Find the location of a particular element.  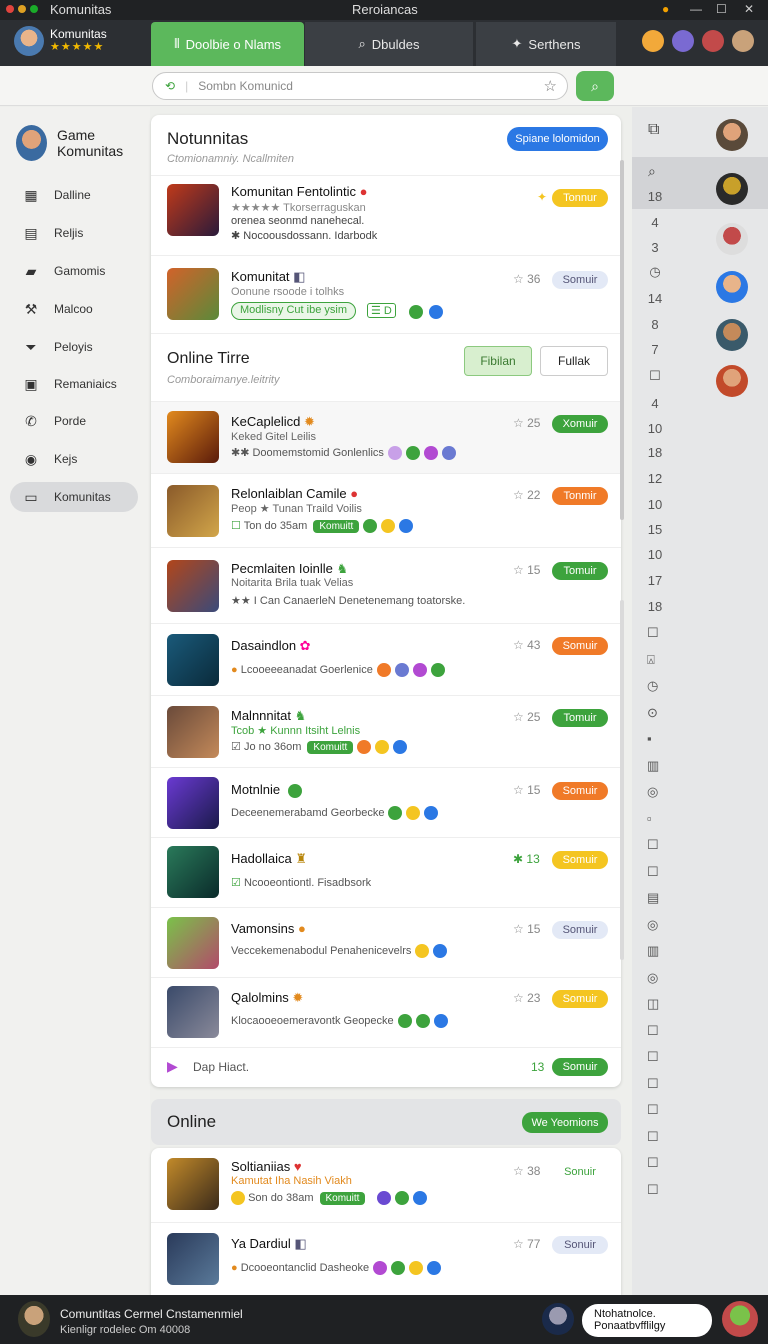

fire-icon: ✹ is located at coordinates (309, 421).